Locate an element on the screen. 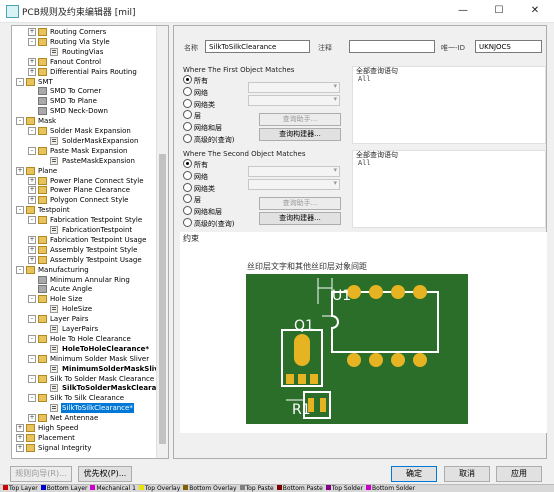  radio-label: 网络和层 is located at coordinates (208, 128).